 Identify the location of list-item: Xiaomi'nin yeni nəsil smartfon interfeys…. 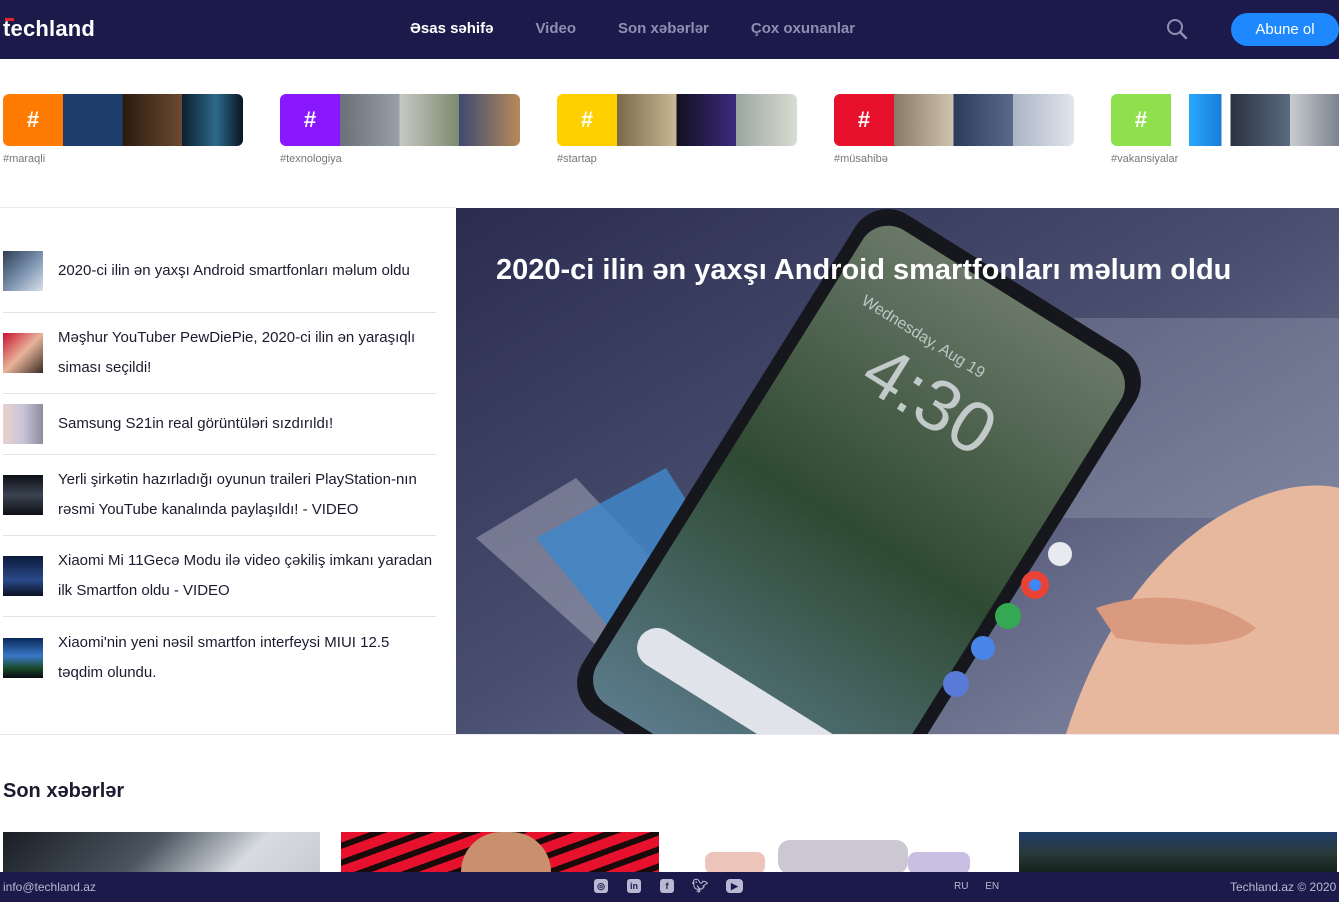
(219, 657).